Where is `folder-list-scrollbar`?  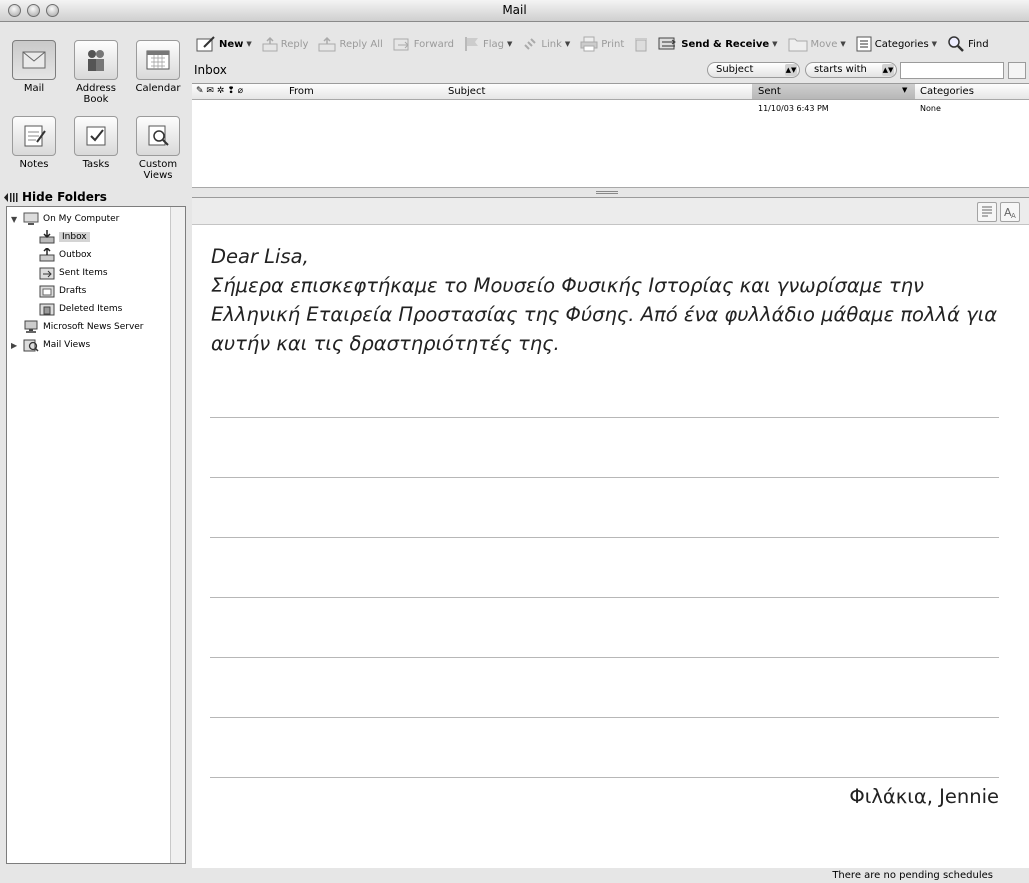 folder-list-scrollbar is located at coordinates (177, 535).